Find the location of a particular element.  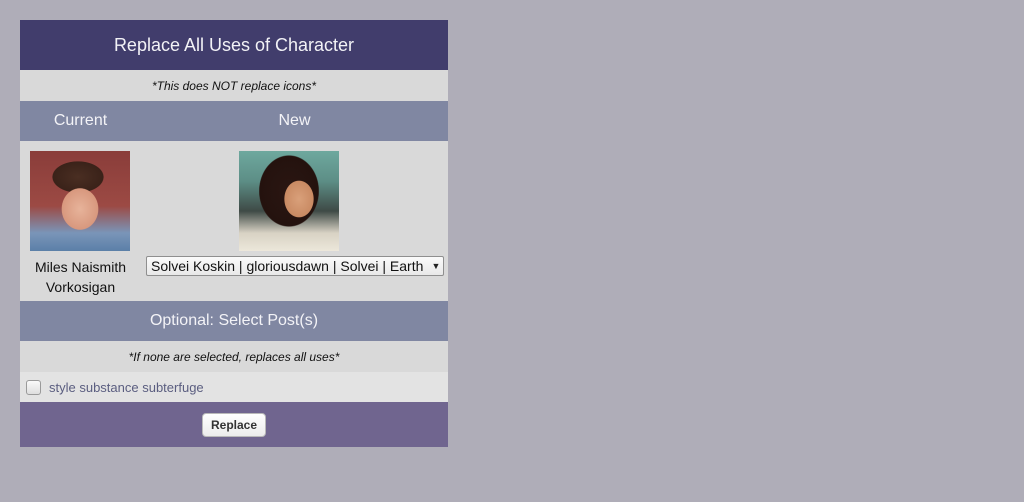

current-column-header: Current is located at coordinates (80, 120).